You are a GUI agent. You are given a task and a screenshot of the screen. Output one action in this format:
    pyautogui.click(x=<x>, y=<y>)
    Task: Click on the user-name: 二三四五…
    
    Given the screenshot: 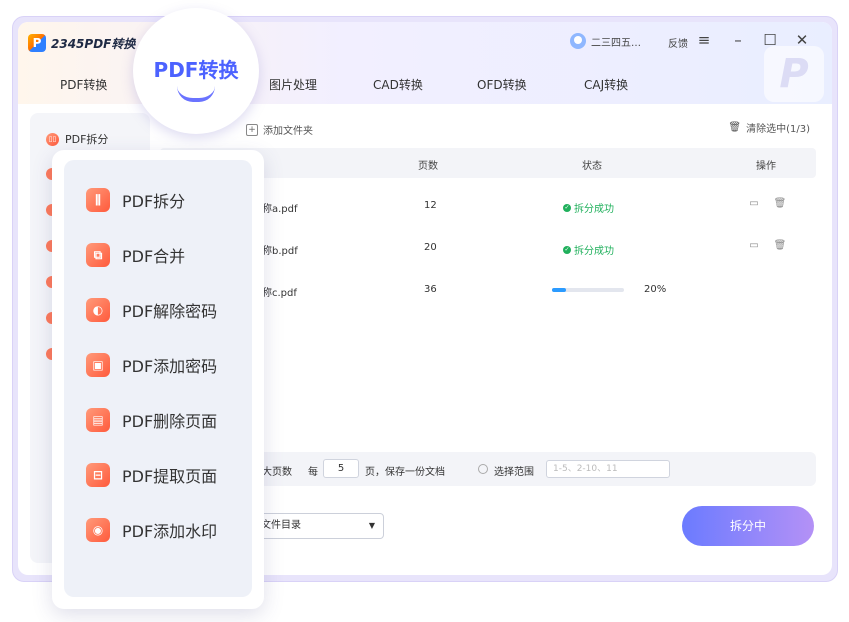 What is the action you would take?
    pyautogui.click(x=616, y=43)
    